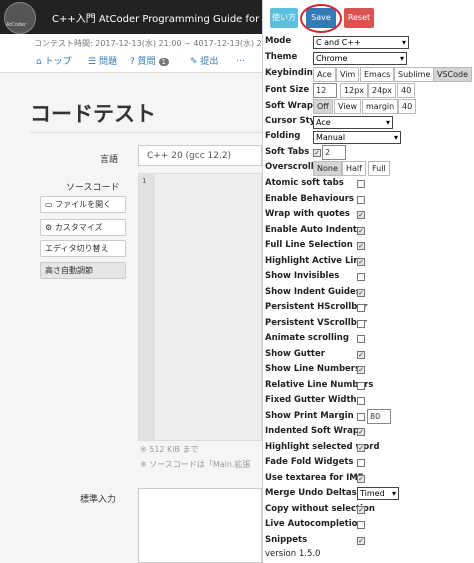 The width and height of the screenshot is (474, 563). Describe the element at coordinates (323, 106) in the screenshot. I see `soft-wrap-off: Off` at that location.